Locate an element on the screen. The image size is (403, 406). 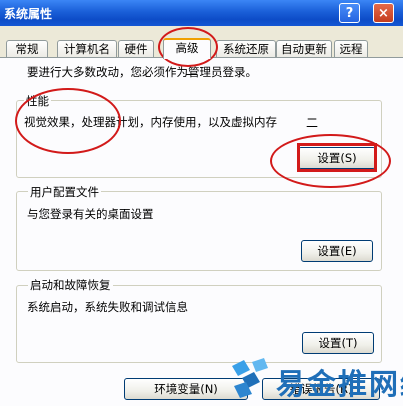
tab-general: 常规 is located at coordinates (27, 48).